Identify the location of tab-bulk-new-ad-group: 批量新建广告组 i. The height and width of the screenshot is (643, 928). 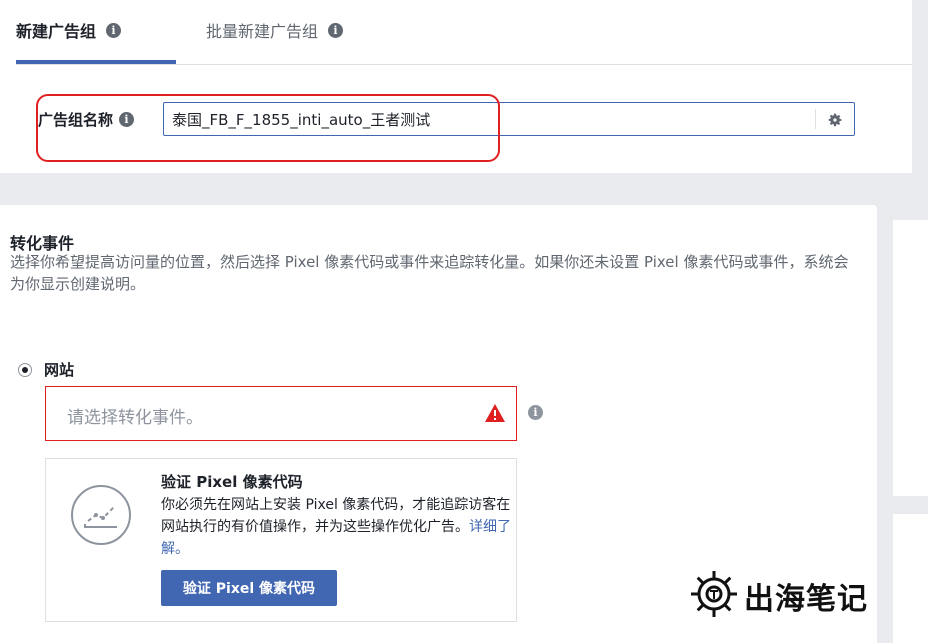
(275, 30).